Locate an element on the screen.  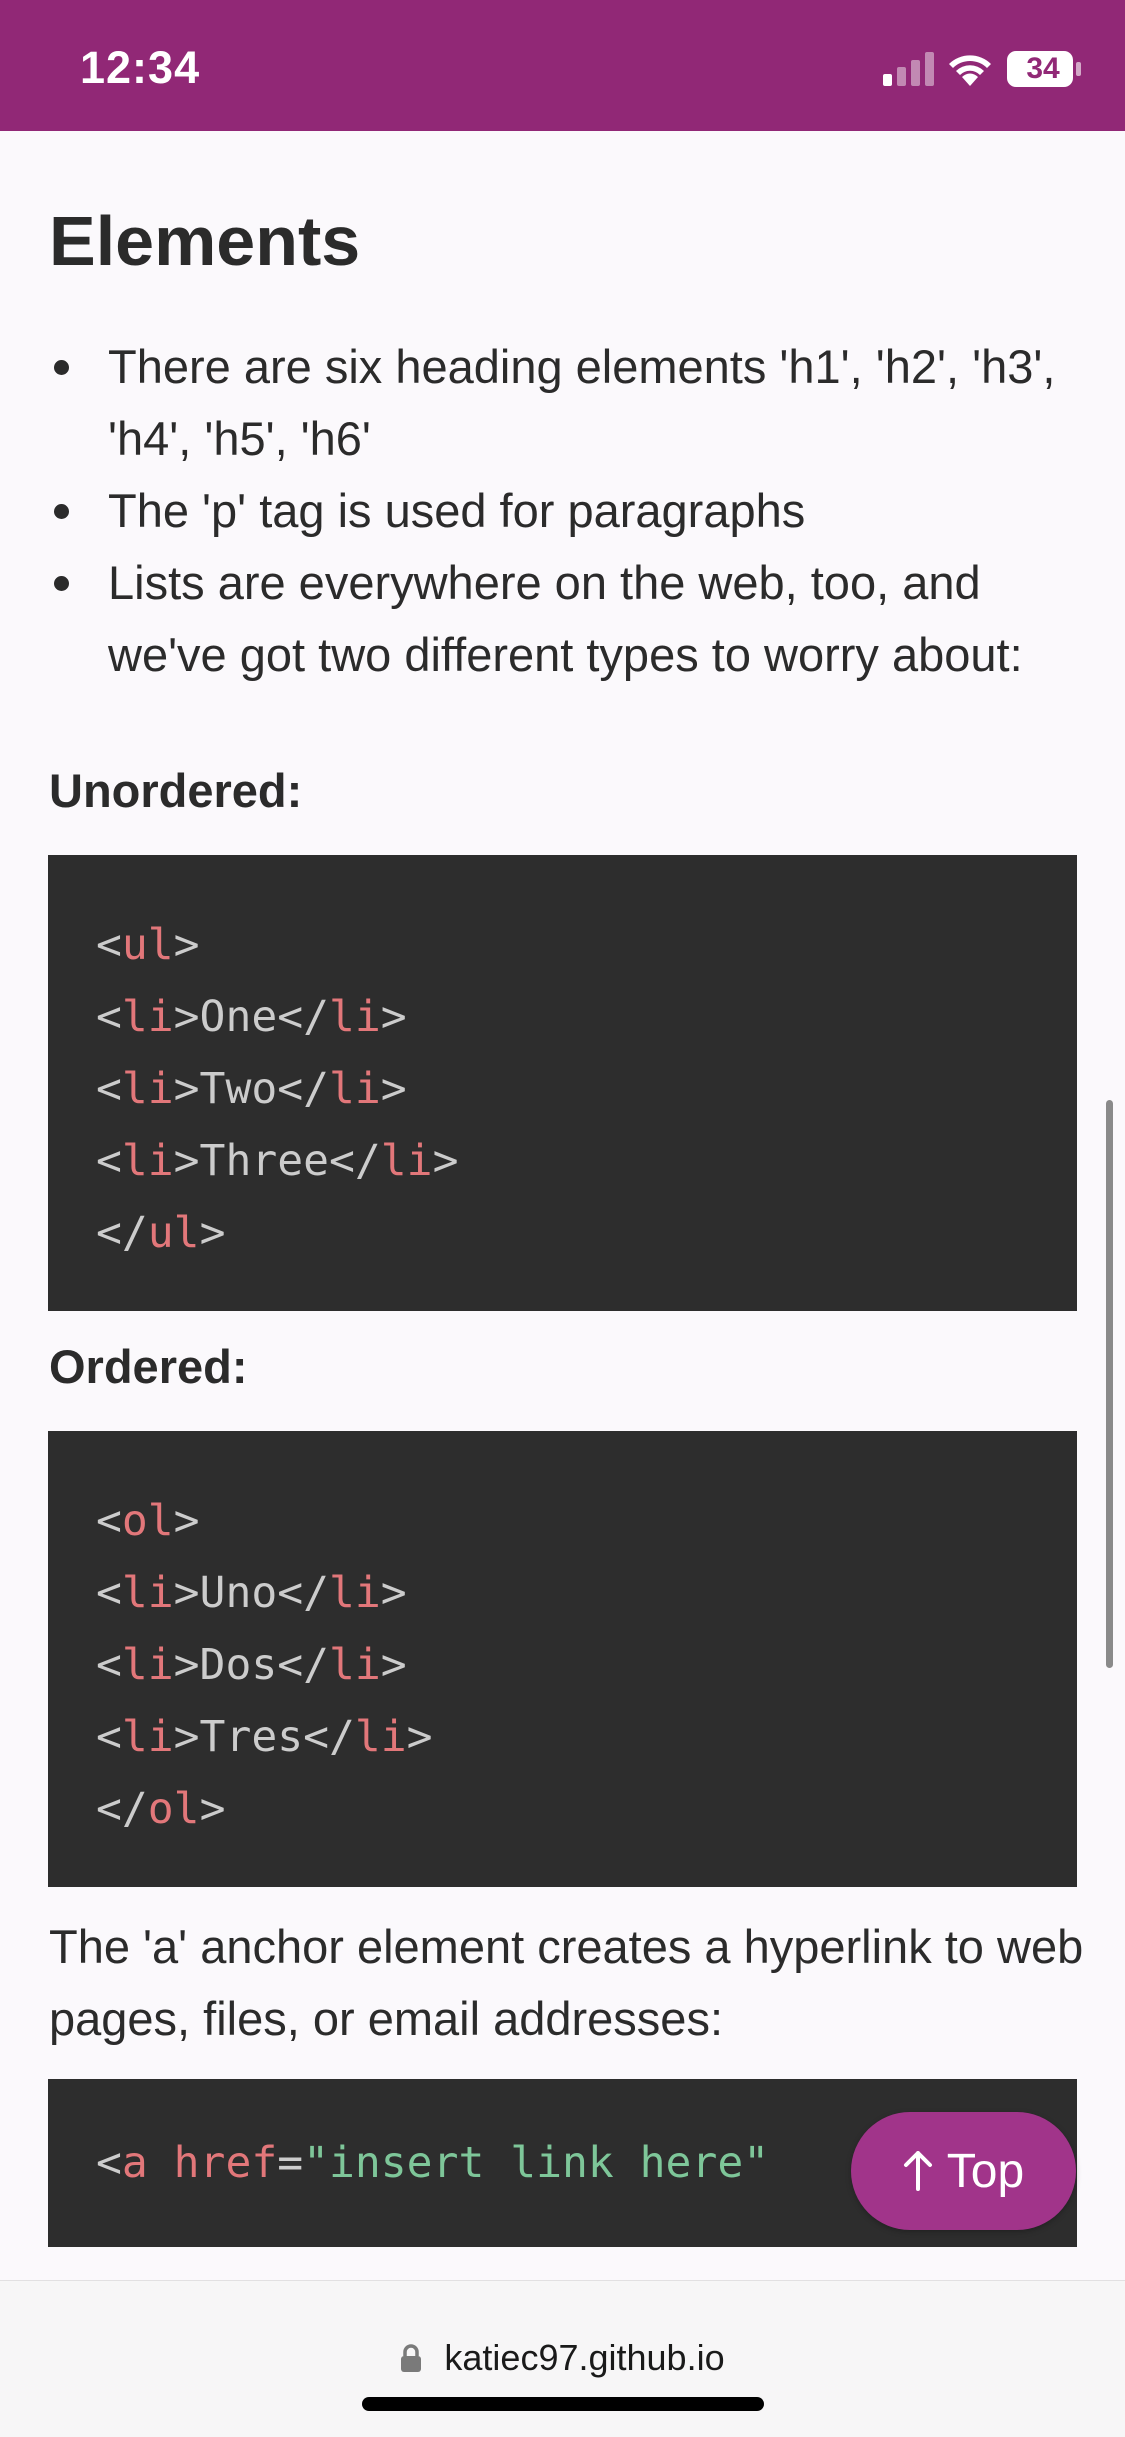
wifi-icon is located at coordinates (970, 70).